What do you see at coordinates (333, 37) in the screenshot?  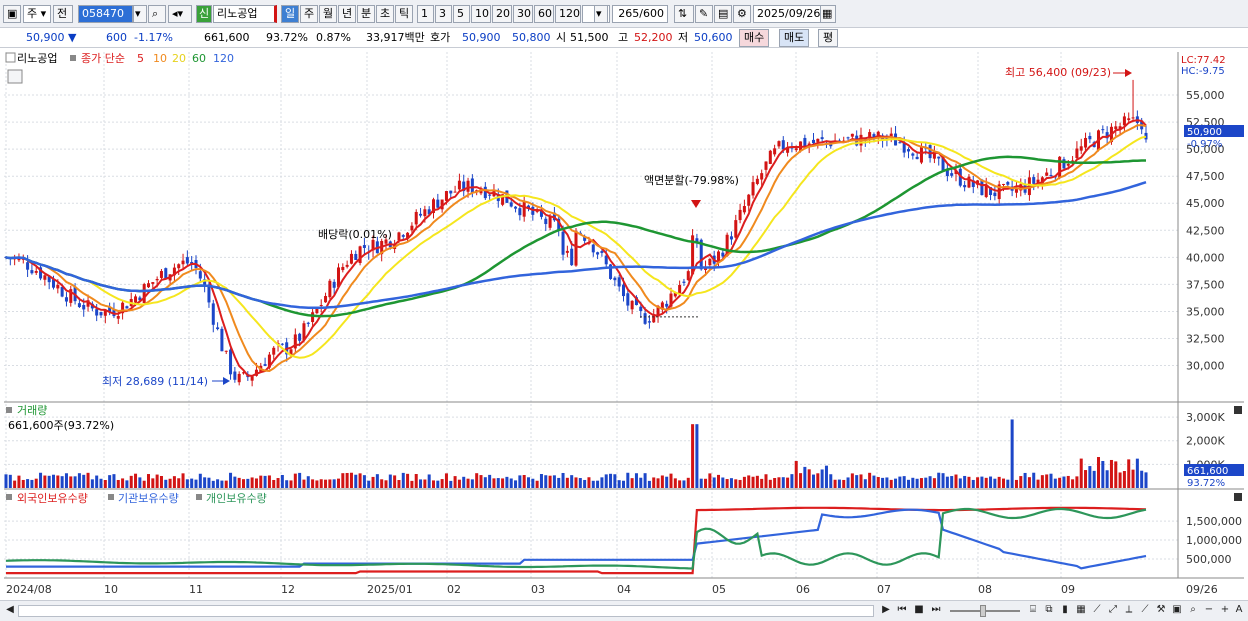 I see `turnover-pct: 0.87%` at bounding box center [333, 37].